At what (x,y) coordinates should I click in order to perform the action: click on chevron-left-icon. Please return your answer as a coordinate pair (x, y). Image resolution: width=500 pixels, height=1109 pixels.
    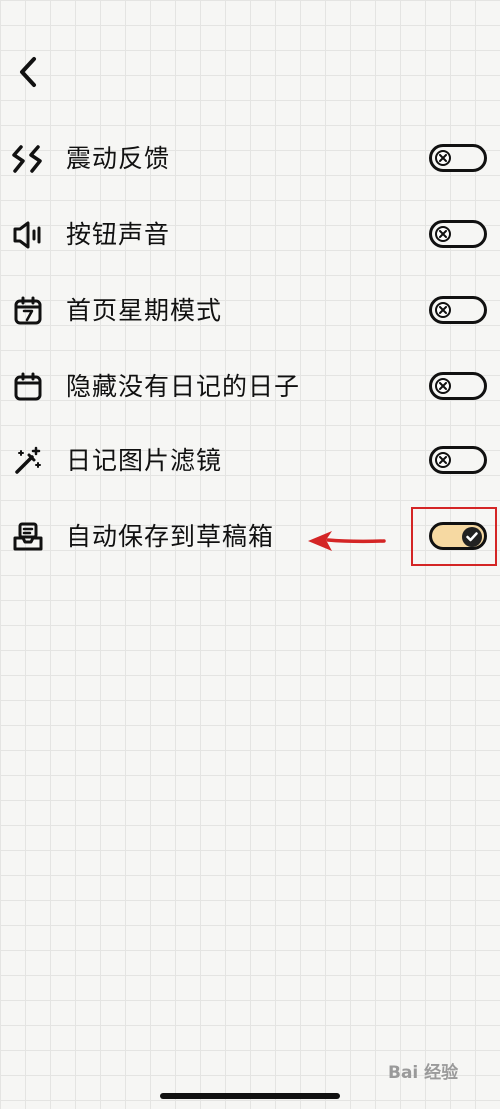
    Looking at the image, I should click on (28, 72).